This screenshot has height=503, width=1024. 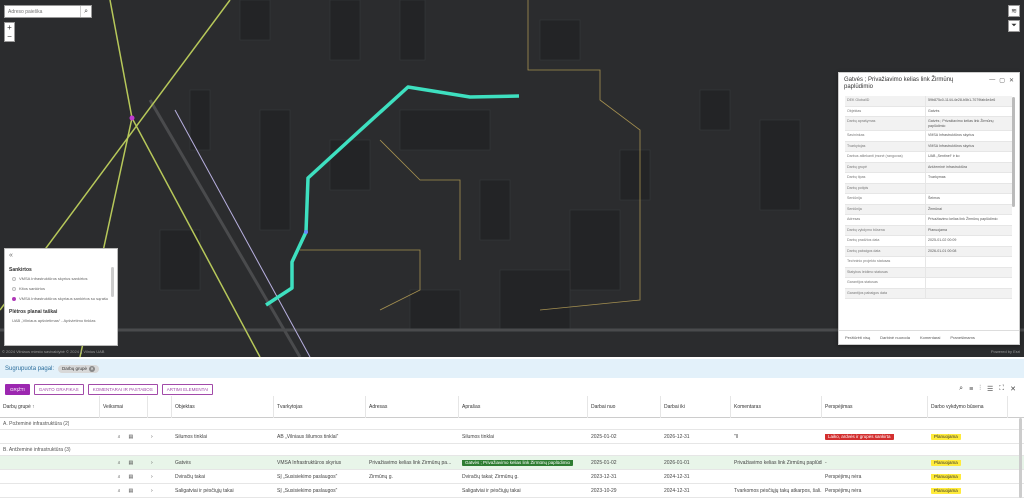 I want to click on zoom-out-button: −, so click(x=9, y=36).